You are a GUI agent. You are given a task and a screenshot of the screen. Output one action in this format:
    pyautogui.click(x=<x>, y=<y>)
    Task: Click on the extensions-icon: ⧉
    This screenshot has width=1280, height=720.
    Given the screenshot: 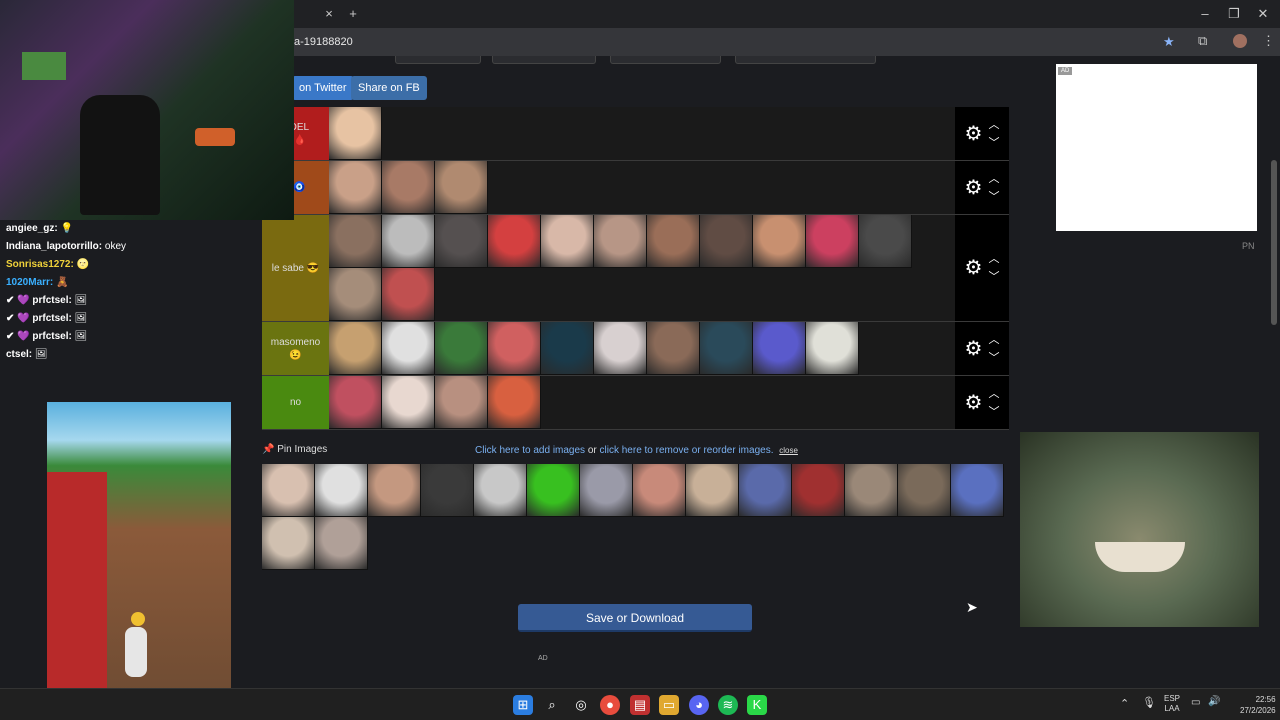 What is the action you would take?
    pyautogui.click(x=1202, y=41)
    